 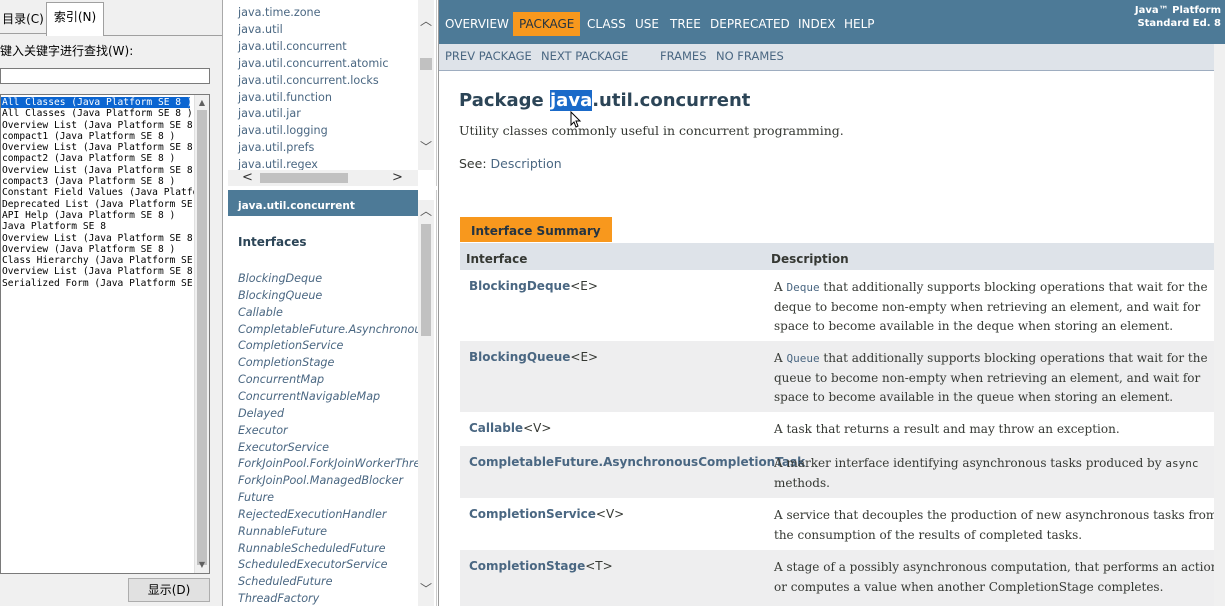 I want to click on package-link: java.util.function, so click(x=285, y=97).